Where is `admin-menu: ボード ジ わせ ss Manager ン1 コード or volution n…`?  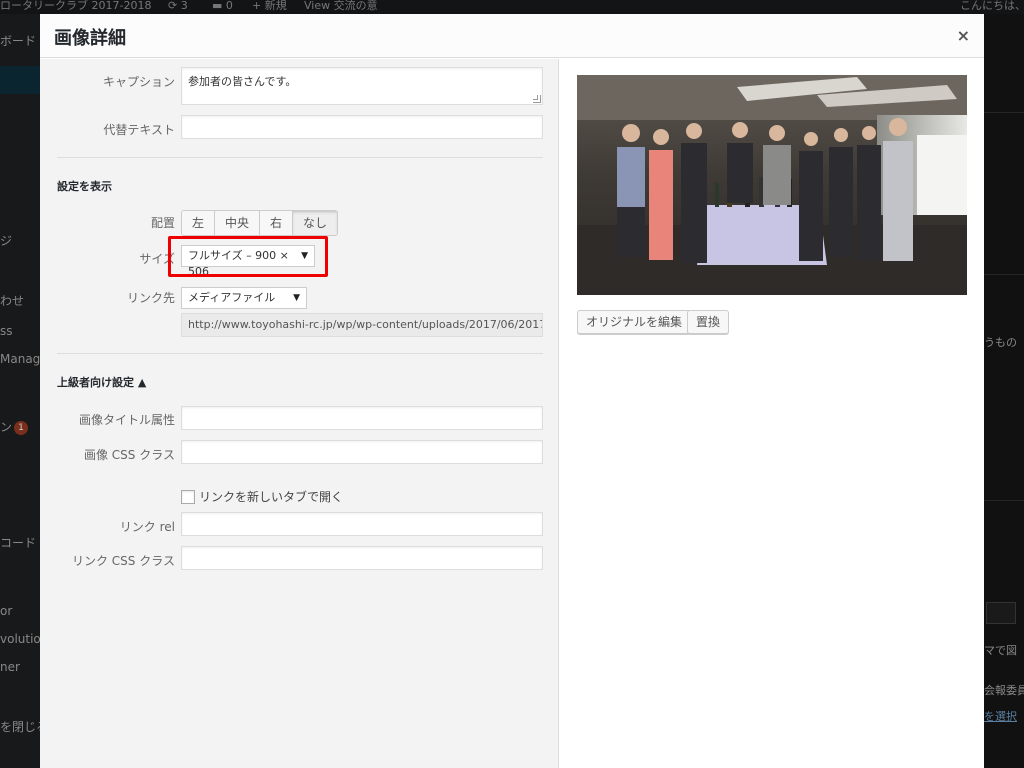
admin-menu: ボード ジ わせ ss Manager ン1 コード or volution n… is located at coordinates (20, 391).